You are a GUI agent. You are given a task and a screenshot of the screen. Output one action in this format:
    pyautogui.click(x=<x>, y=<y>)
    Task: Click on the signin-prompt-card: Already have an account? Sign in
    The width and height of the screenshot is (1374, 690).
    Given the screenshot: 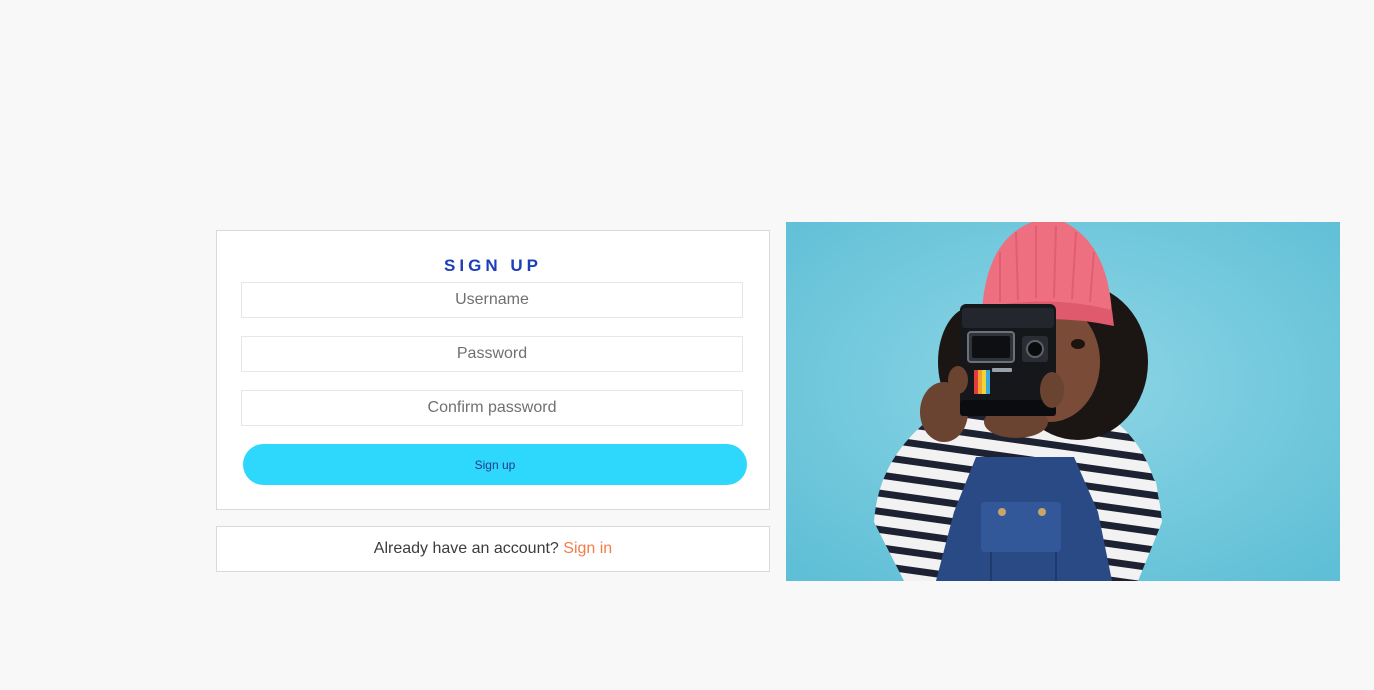 What is the action you would take?
    pyautogui.click(x=493, y=549)
    